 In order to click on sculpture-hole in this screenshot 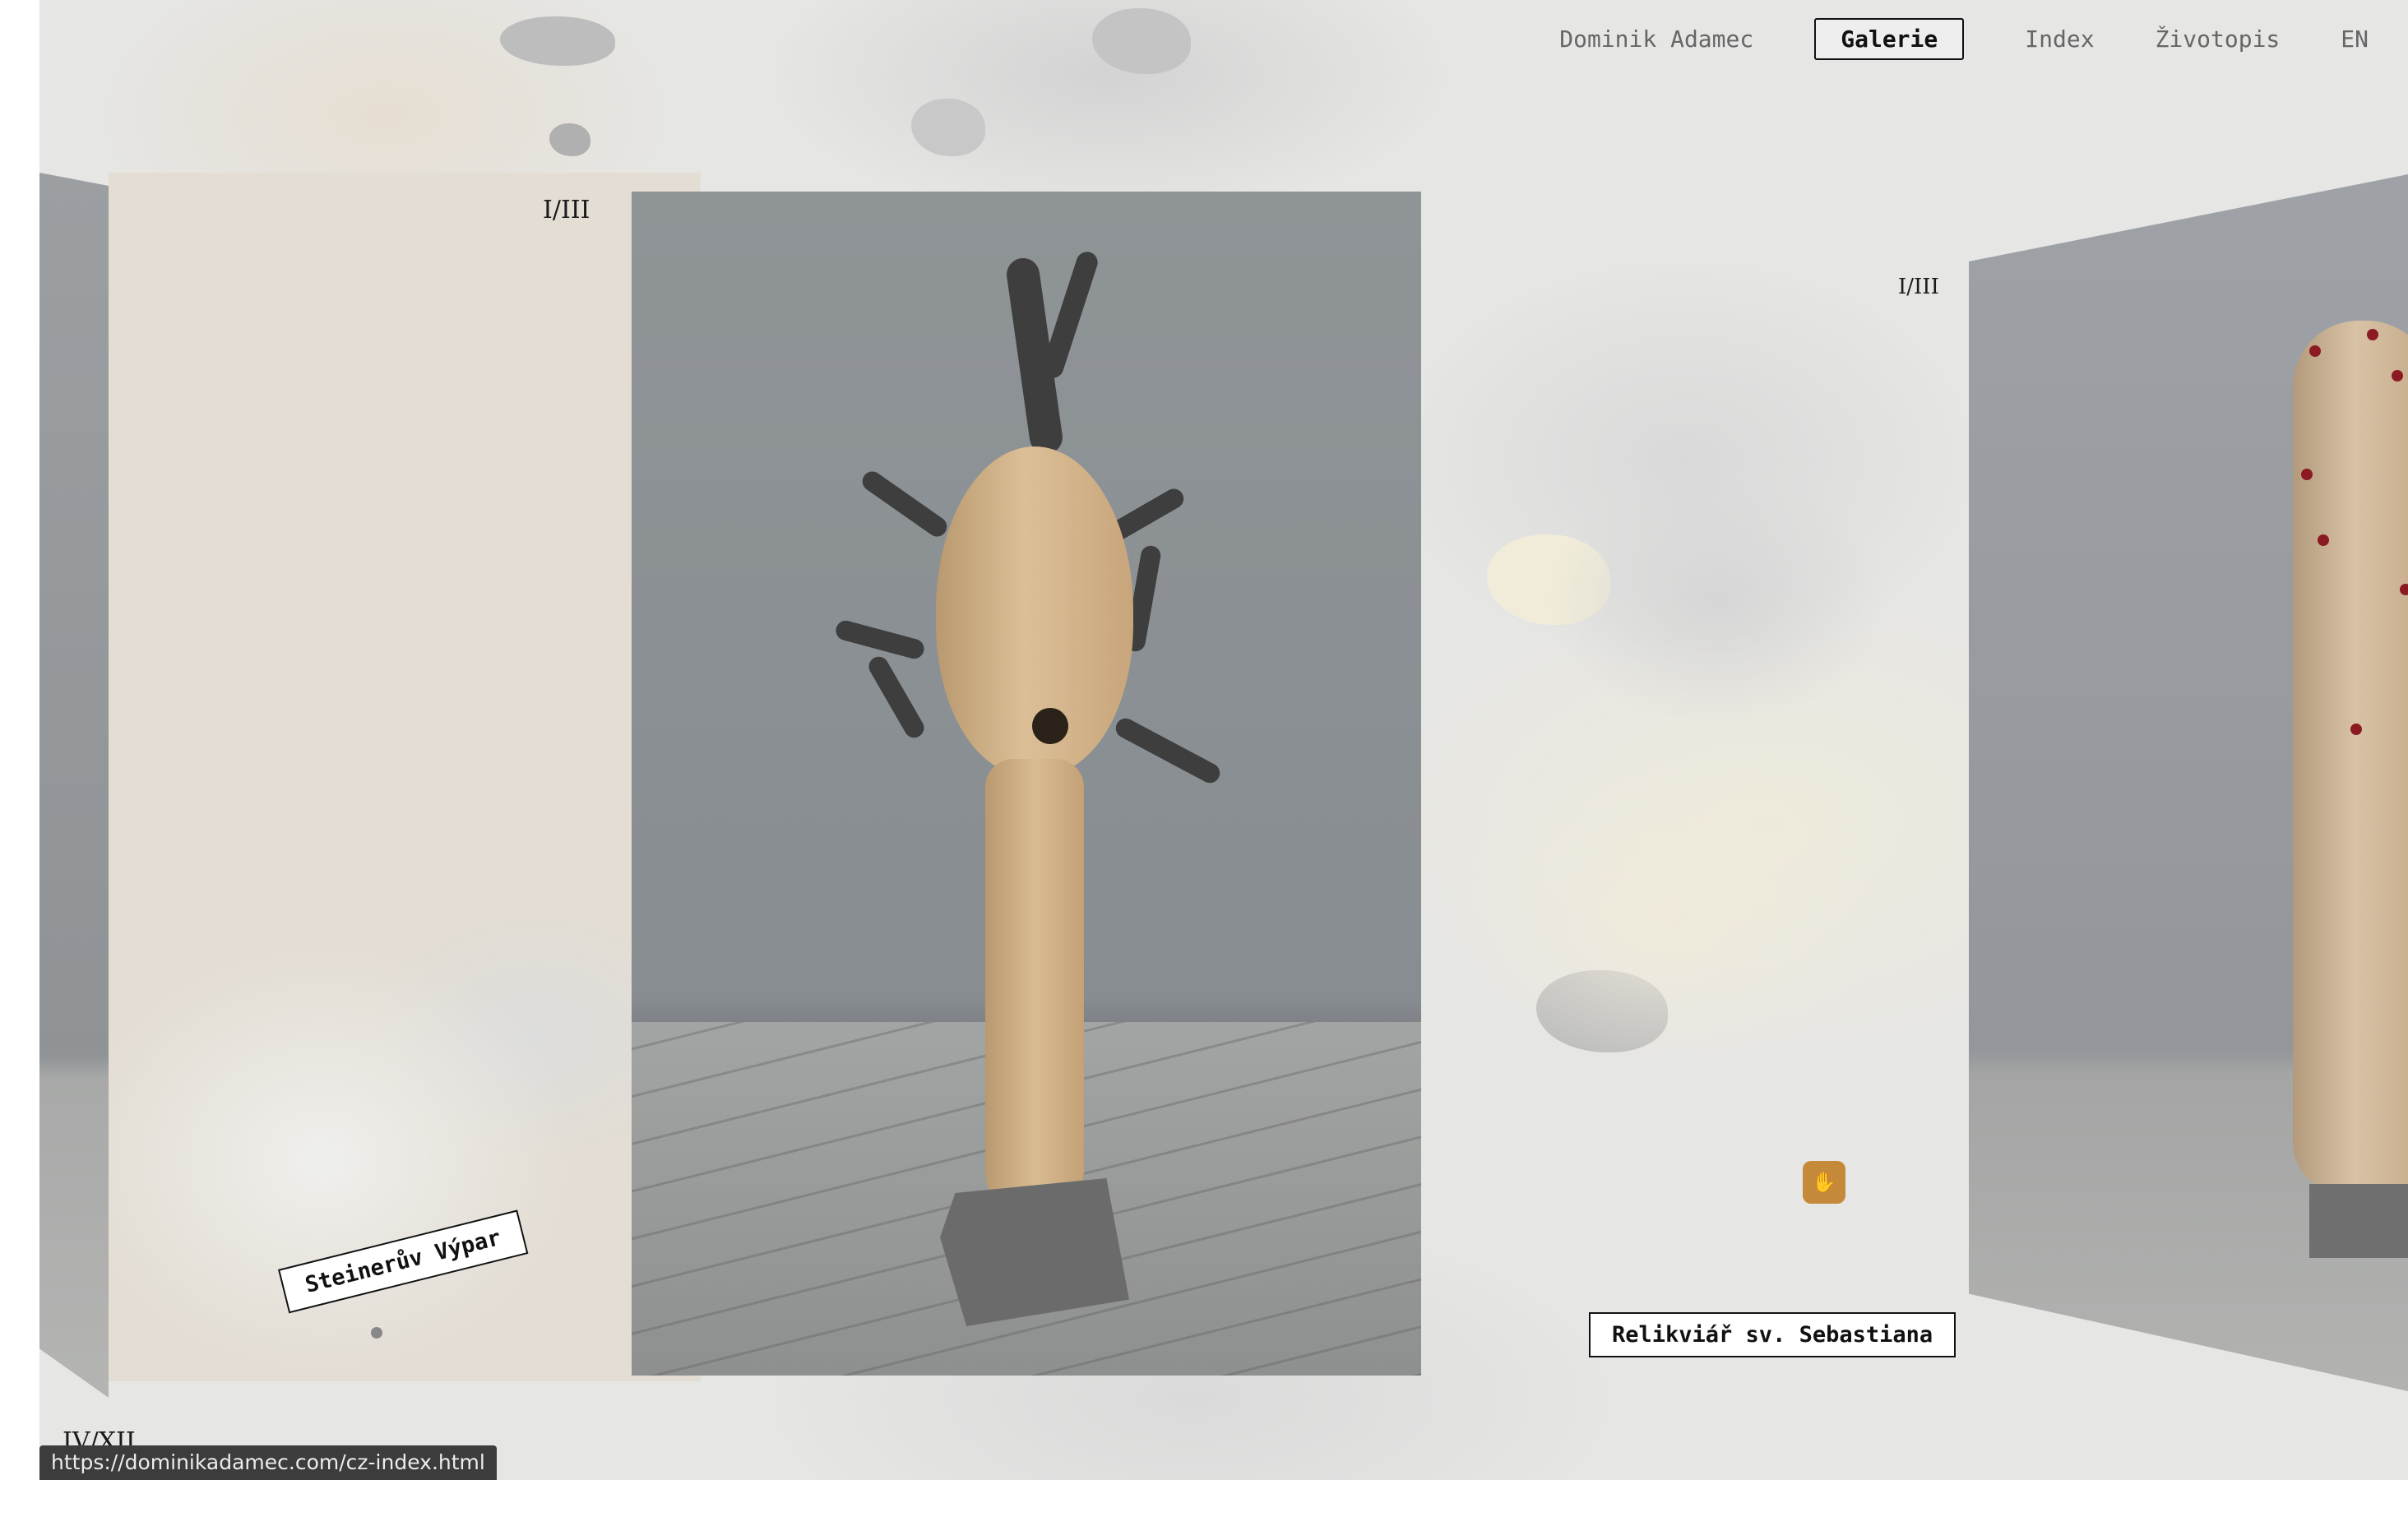, I will do `click(1050, 726)`.